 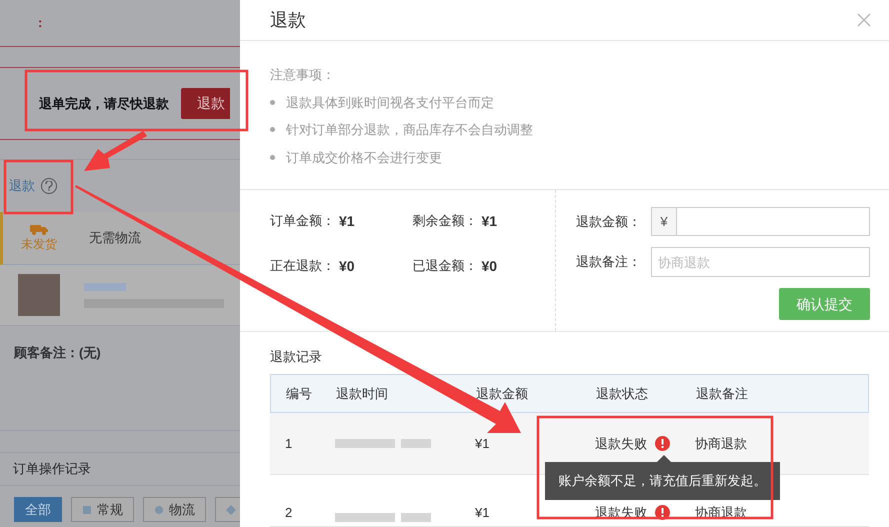 What do you see at coordinates (303, 75) in the screenshot?
I see `notes-title: 注意事项：` at bounding box center [303, 75].